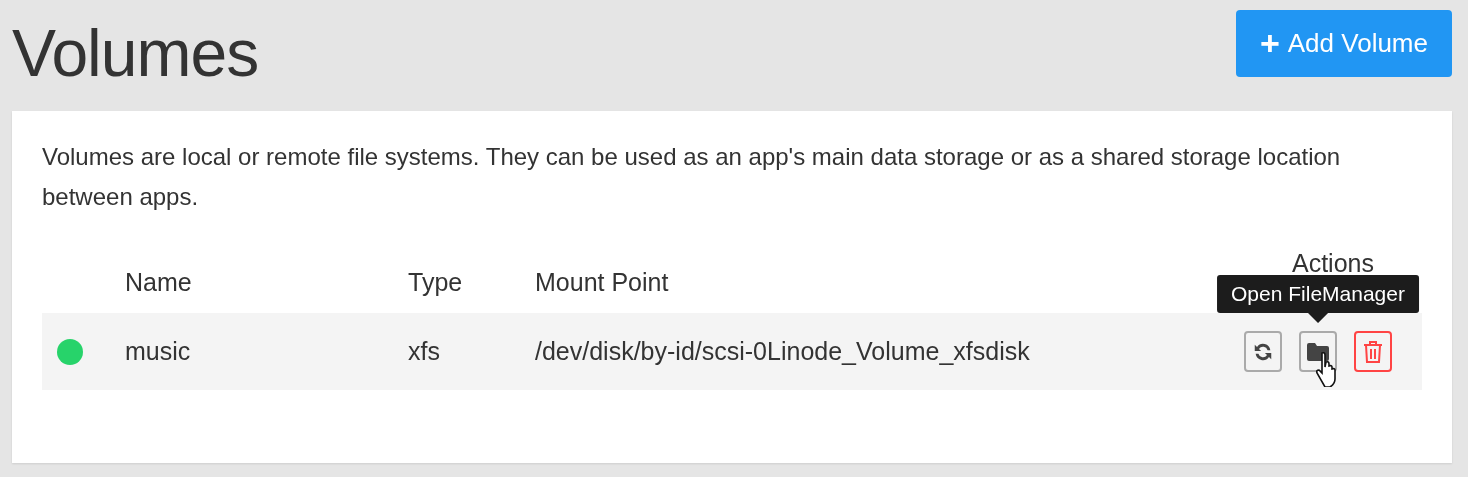 The image size is (1468, 477). I want to click on table-cell-text: music, so click(158, 351).